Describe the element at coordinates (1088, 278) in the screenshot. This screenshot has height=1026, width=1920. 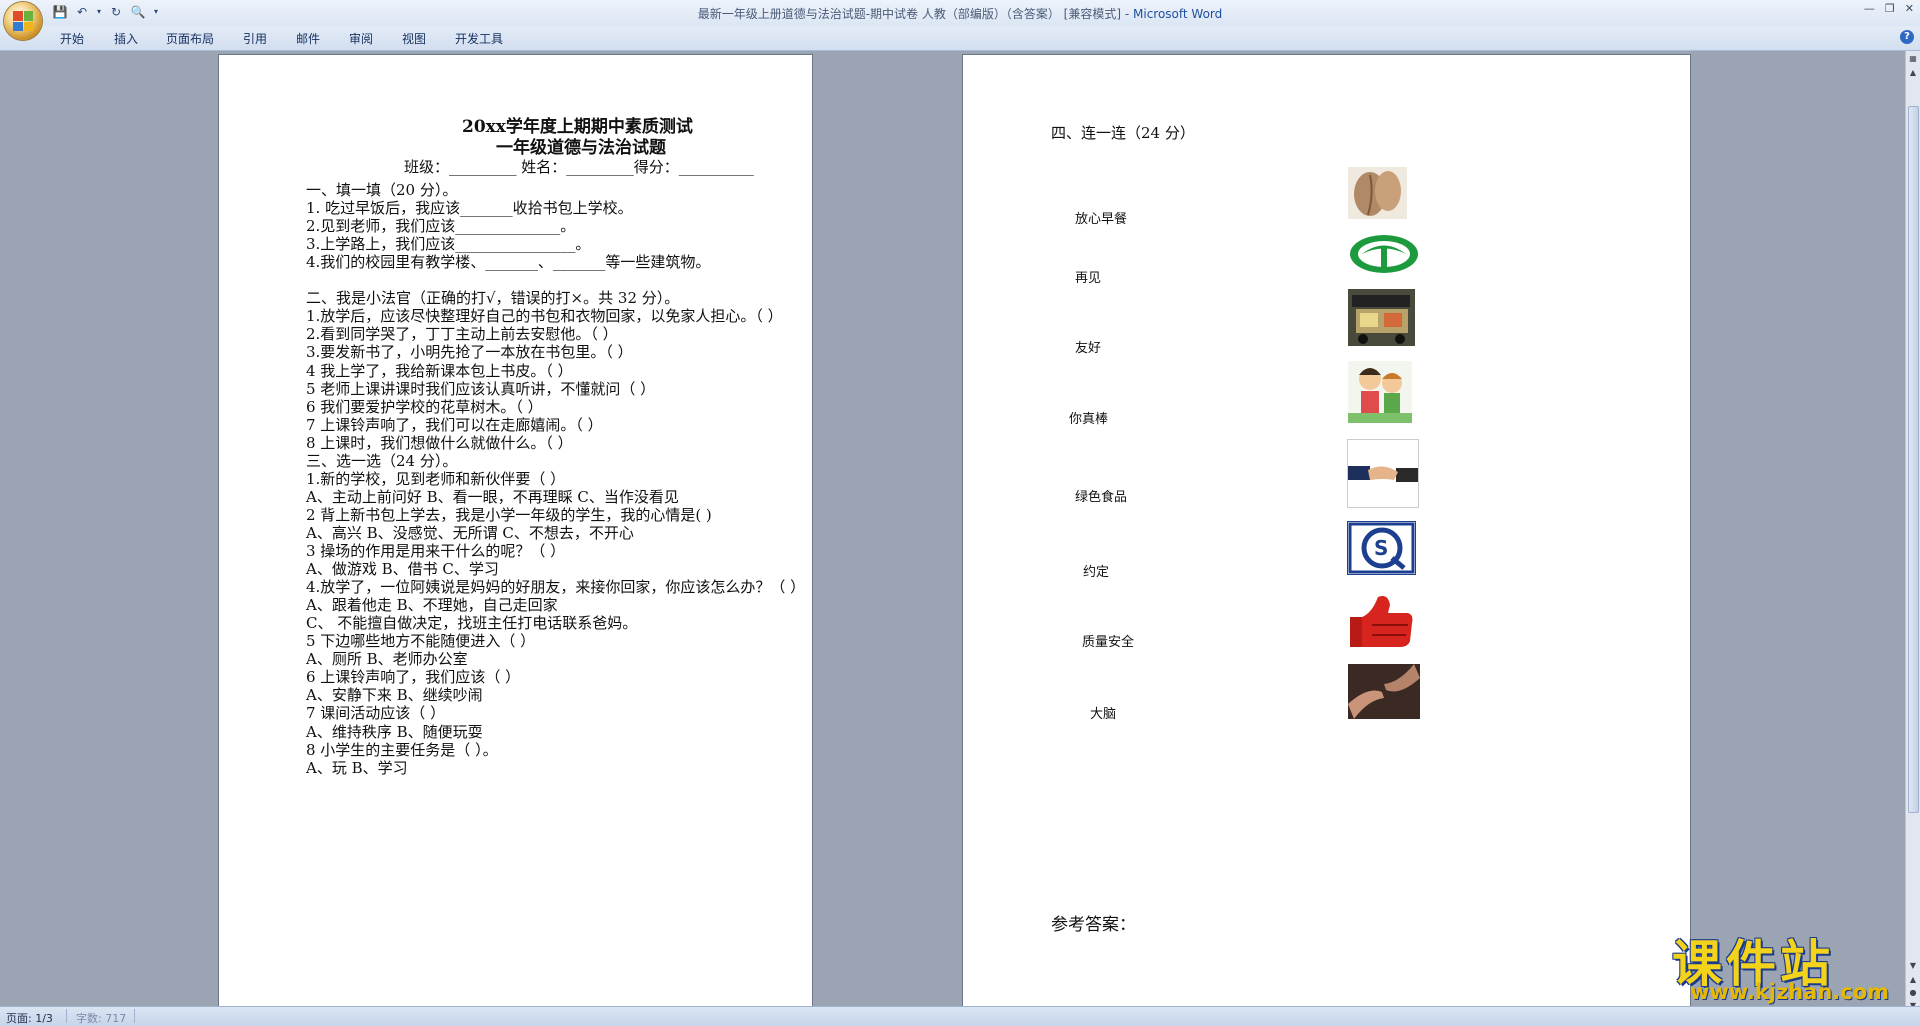
I see `match-label-2: 再见` at that location.